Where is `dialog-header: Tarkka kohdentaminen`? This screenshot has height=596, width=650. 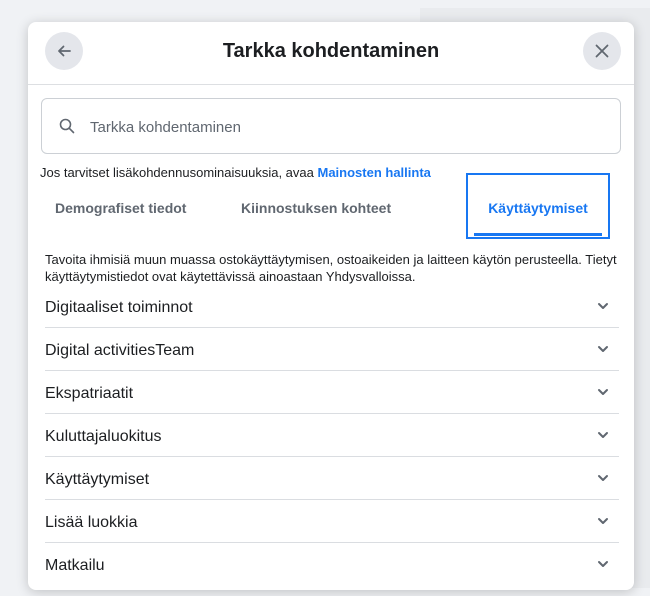 dialog-header: Tarkka kohdentaminen is located at coordinates (331, 53).